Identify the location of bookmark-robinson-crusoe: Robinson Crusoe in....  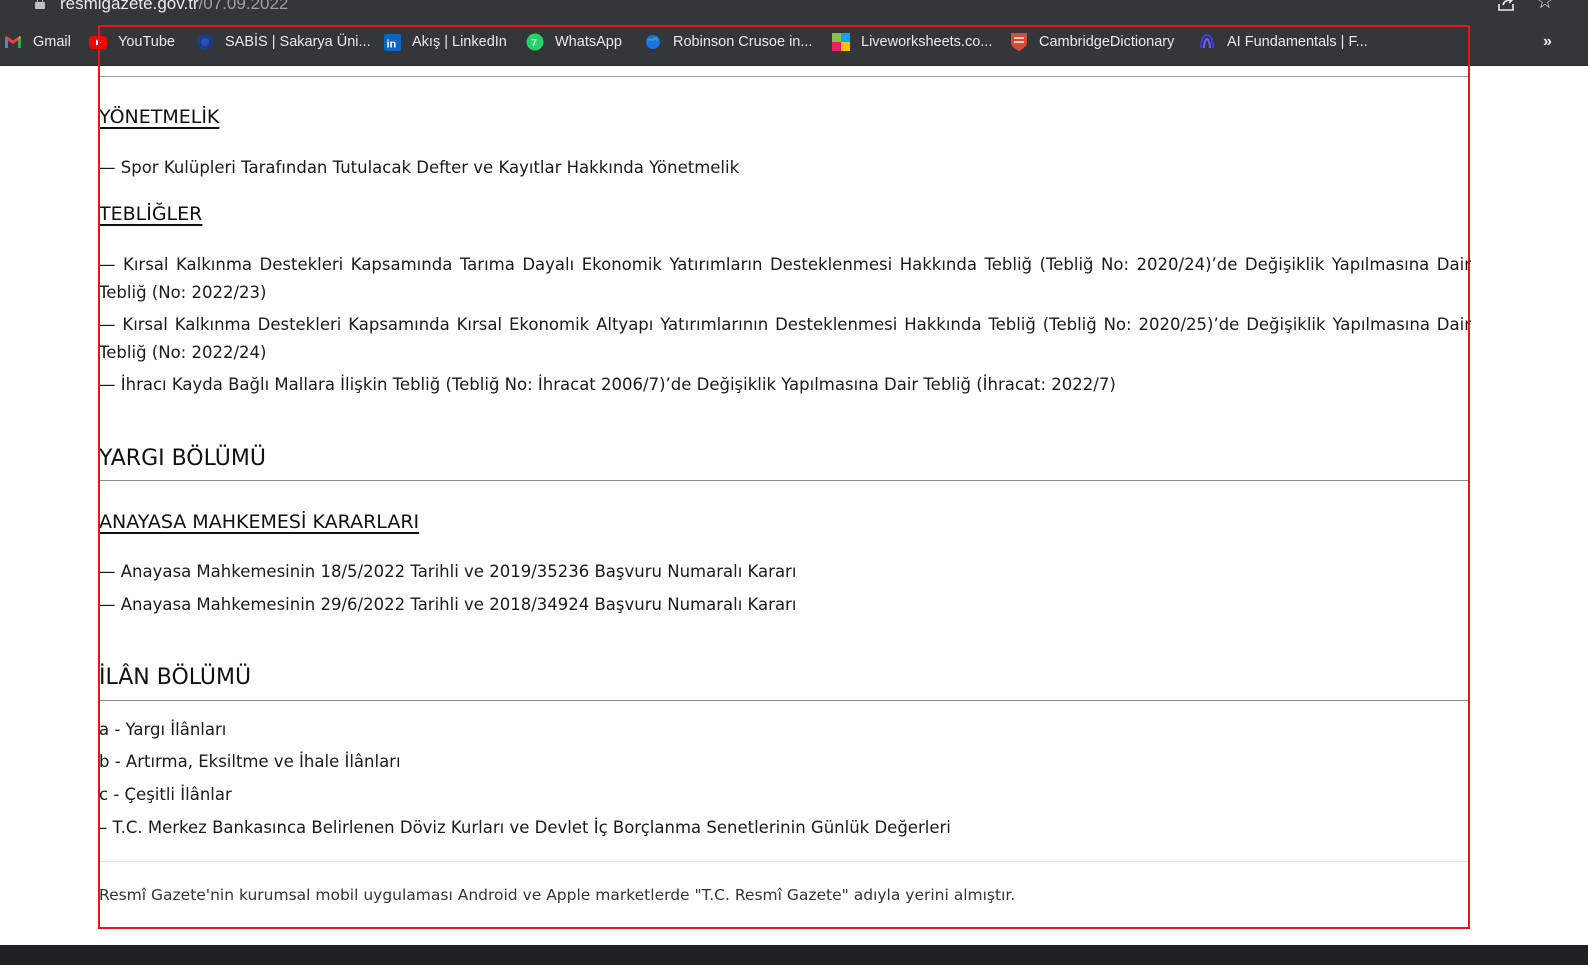
(728, 42).